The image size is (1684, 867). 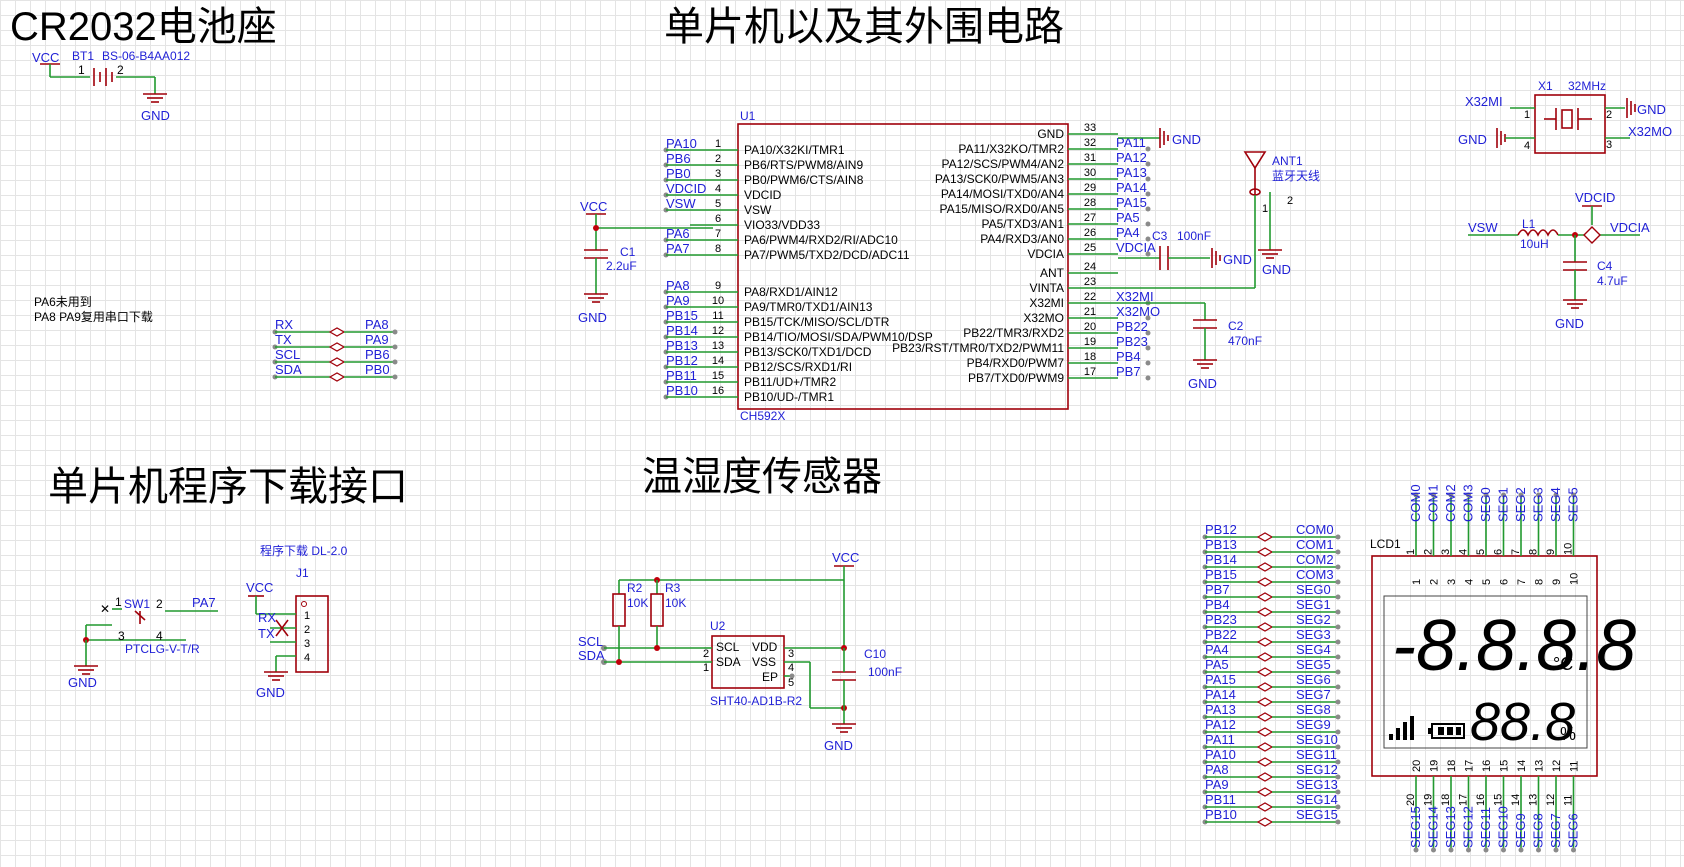 What do you see at coordinates (1023, 224) in the screenshot?
I see `mcu-right-pin-name: PA5/TXD3/AN1` at bounding box center [1023, 224].